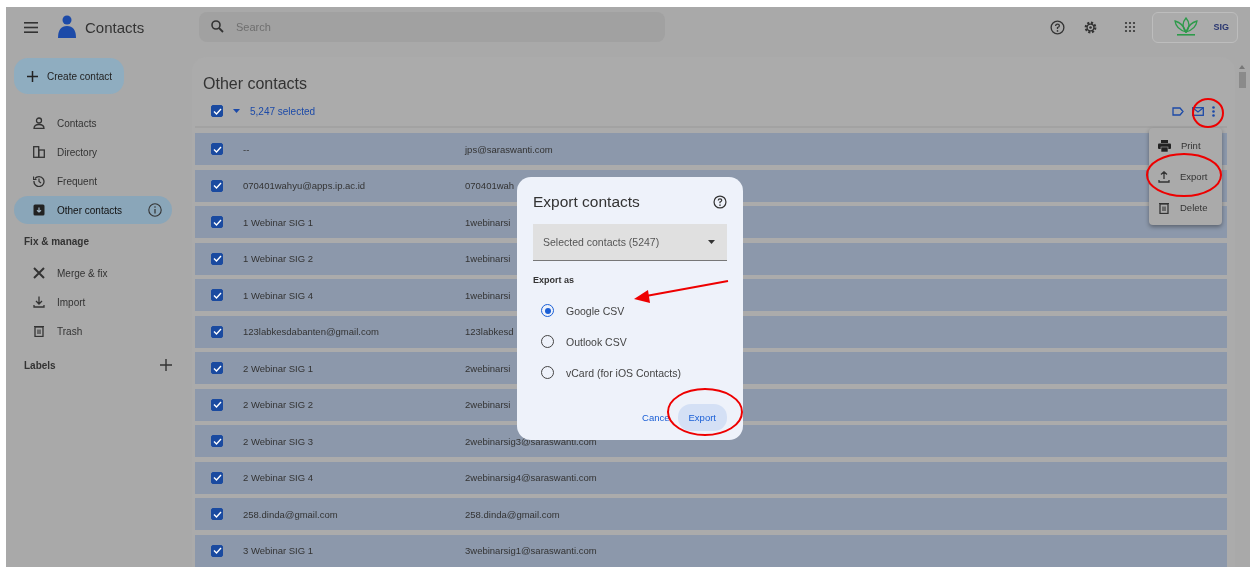 Image resolution: width=1255 pixels, height=567 pixels. Describe the element at coordinates (305, 185) in the screenshot. I see `contact-name: 070401wahyu@apps.ip.ac.id` at that location.